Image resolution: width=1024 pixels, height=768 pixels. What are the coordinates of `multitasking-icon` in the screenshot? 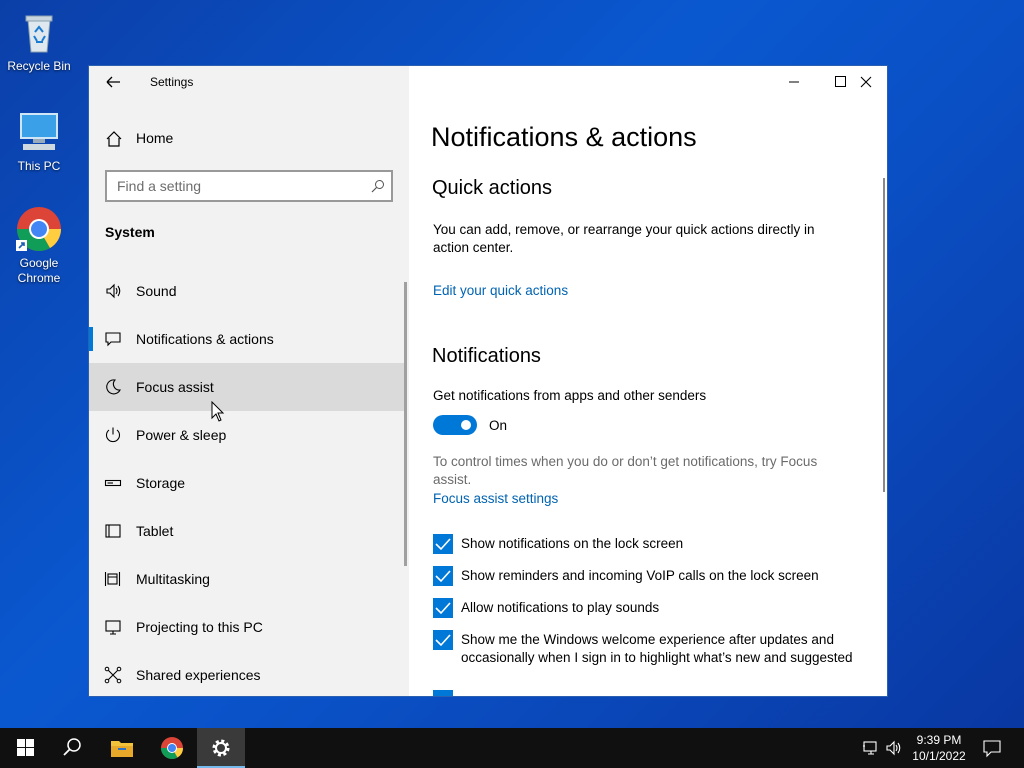 It's located at (112, 579).